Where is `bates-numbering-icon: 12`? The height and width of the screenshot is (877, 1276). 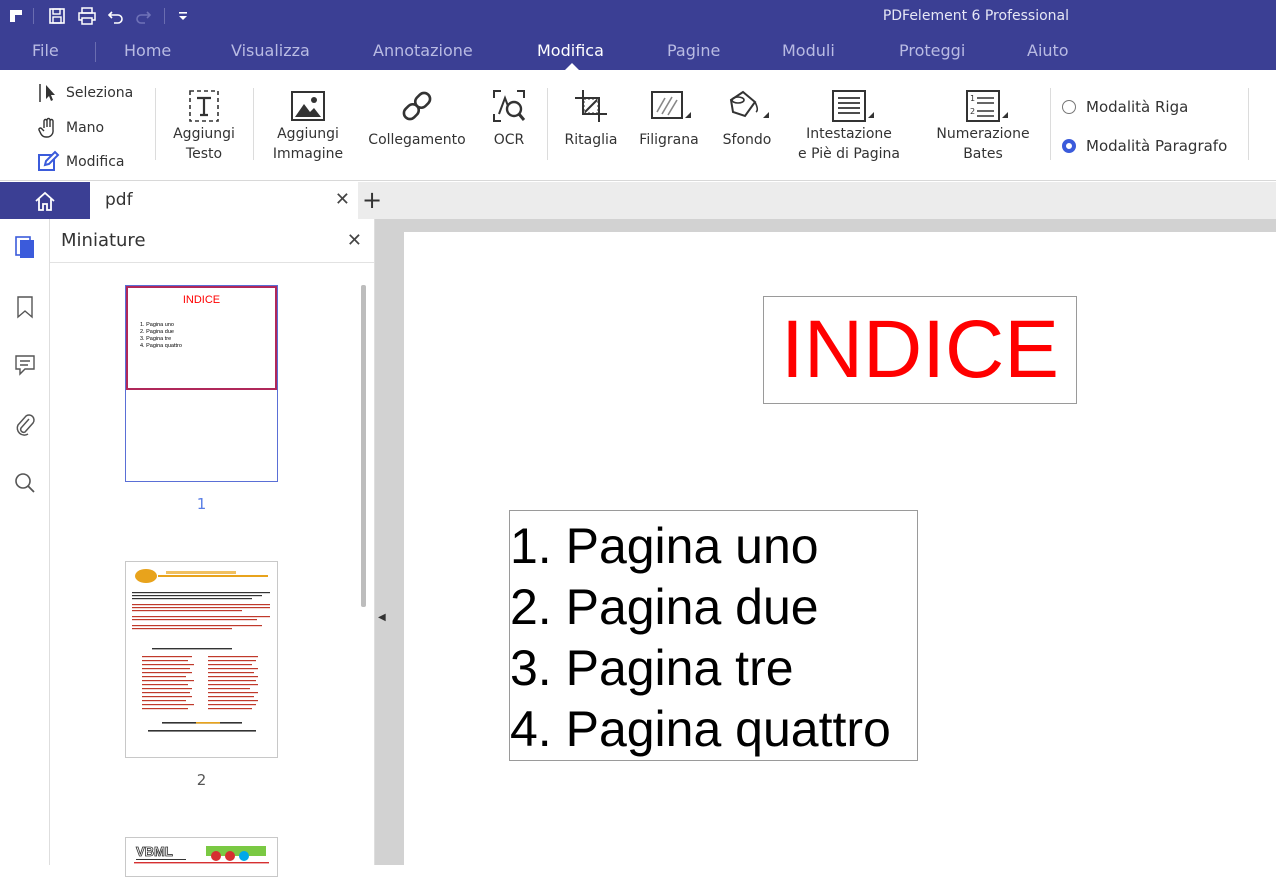 bates-numbering-icon: 12 is located at coordinates (983, 106).